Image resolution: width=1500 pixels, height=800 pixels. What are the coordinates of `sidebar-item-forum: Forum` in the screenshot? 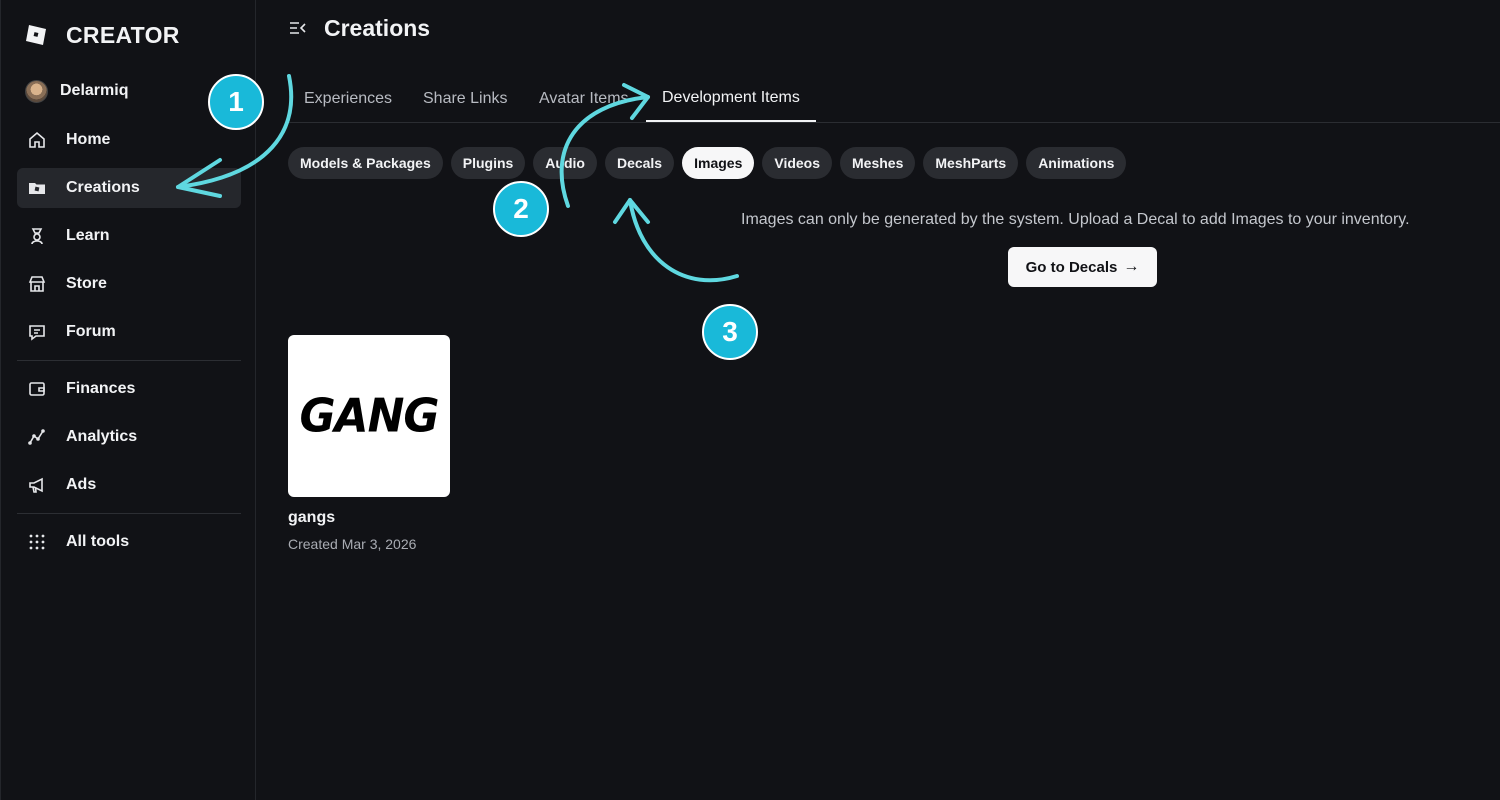 It's located at (129, 332).